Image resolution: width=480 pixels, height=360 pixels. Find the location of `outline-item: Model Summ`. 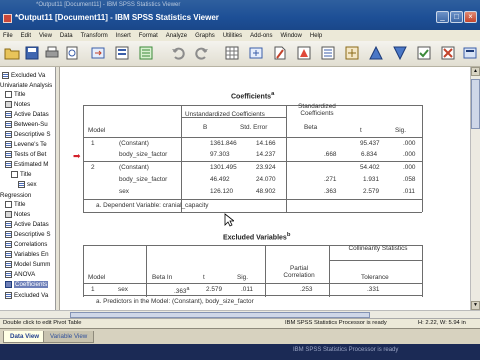

outline-item: Model Summ is located at coordinates (27, 264).